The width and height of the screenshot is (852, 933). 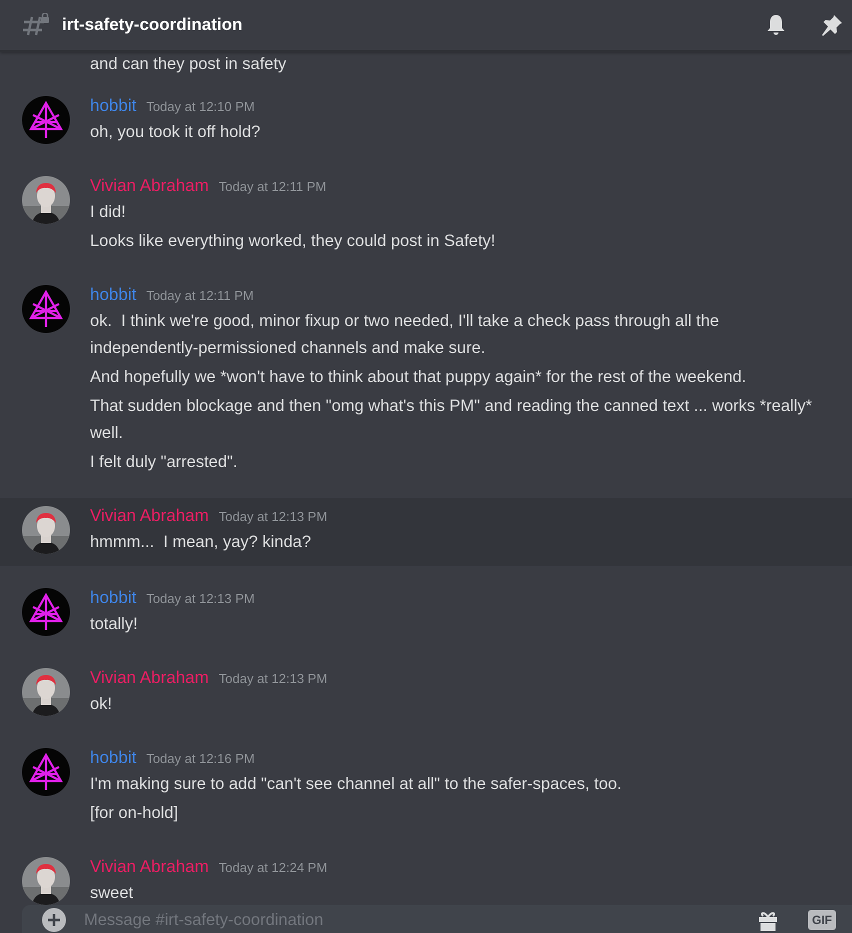 What do you see at coordinates (54, 920) in the screenshot?
I see `add-icon` at bounding box center [54, 920].